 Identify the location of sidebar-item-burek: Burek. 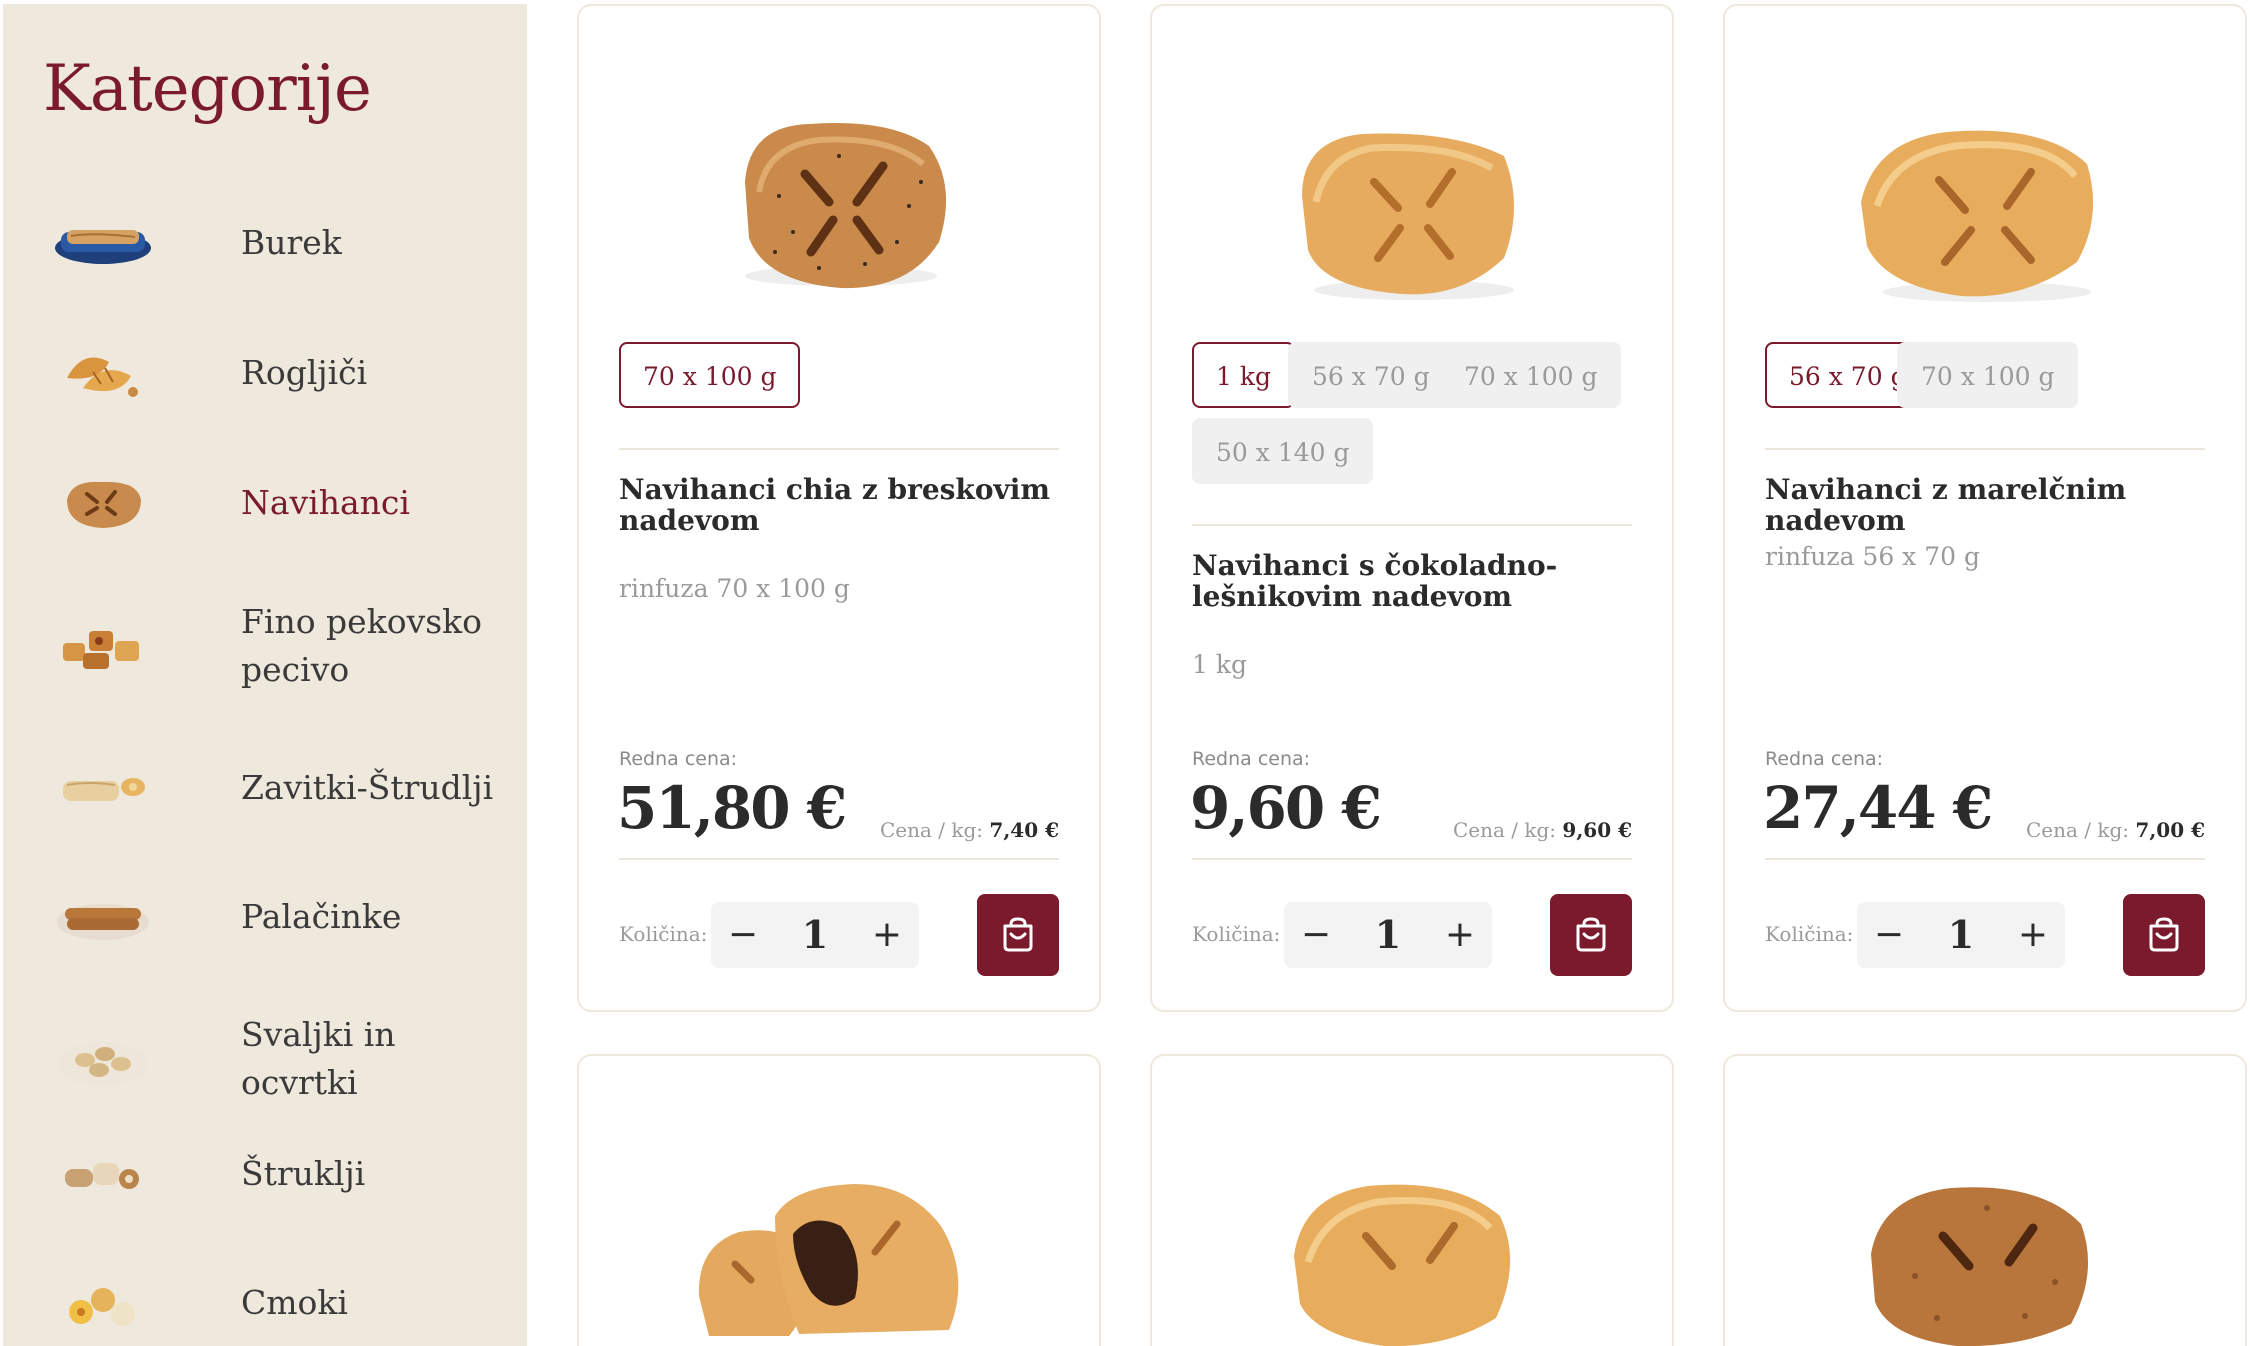
(283, 243).